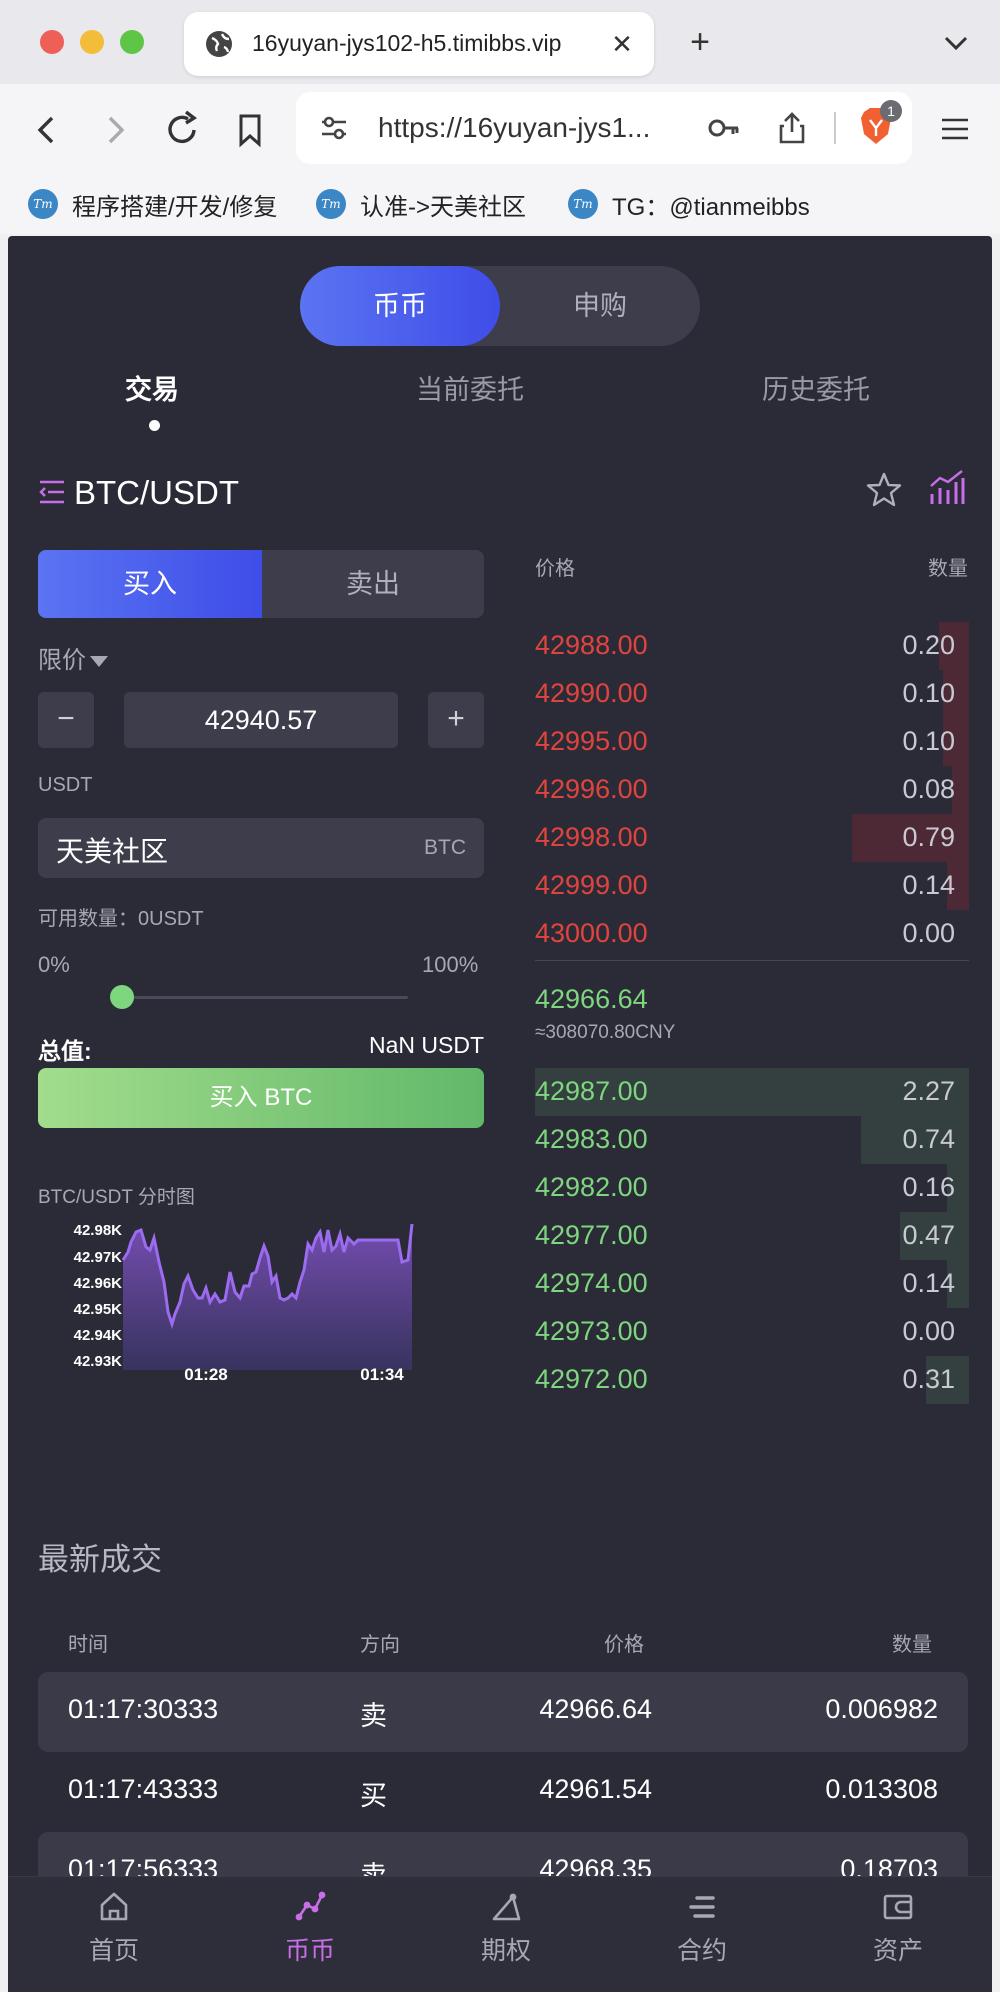 Image resolution: width=1000 pixels, height=1992 pixels. I want to click on trade-time: 01:17:43333, so click(143, 1789).